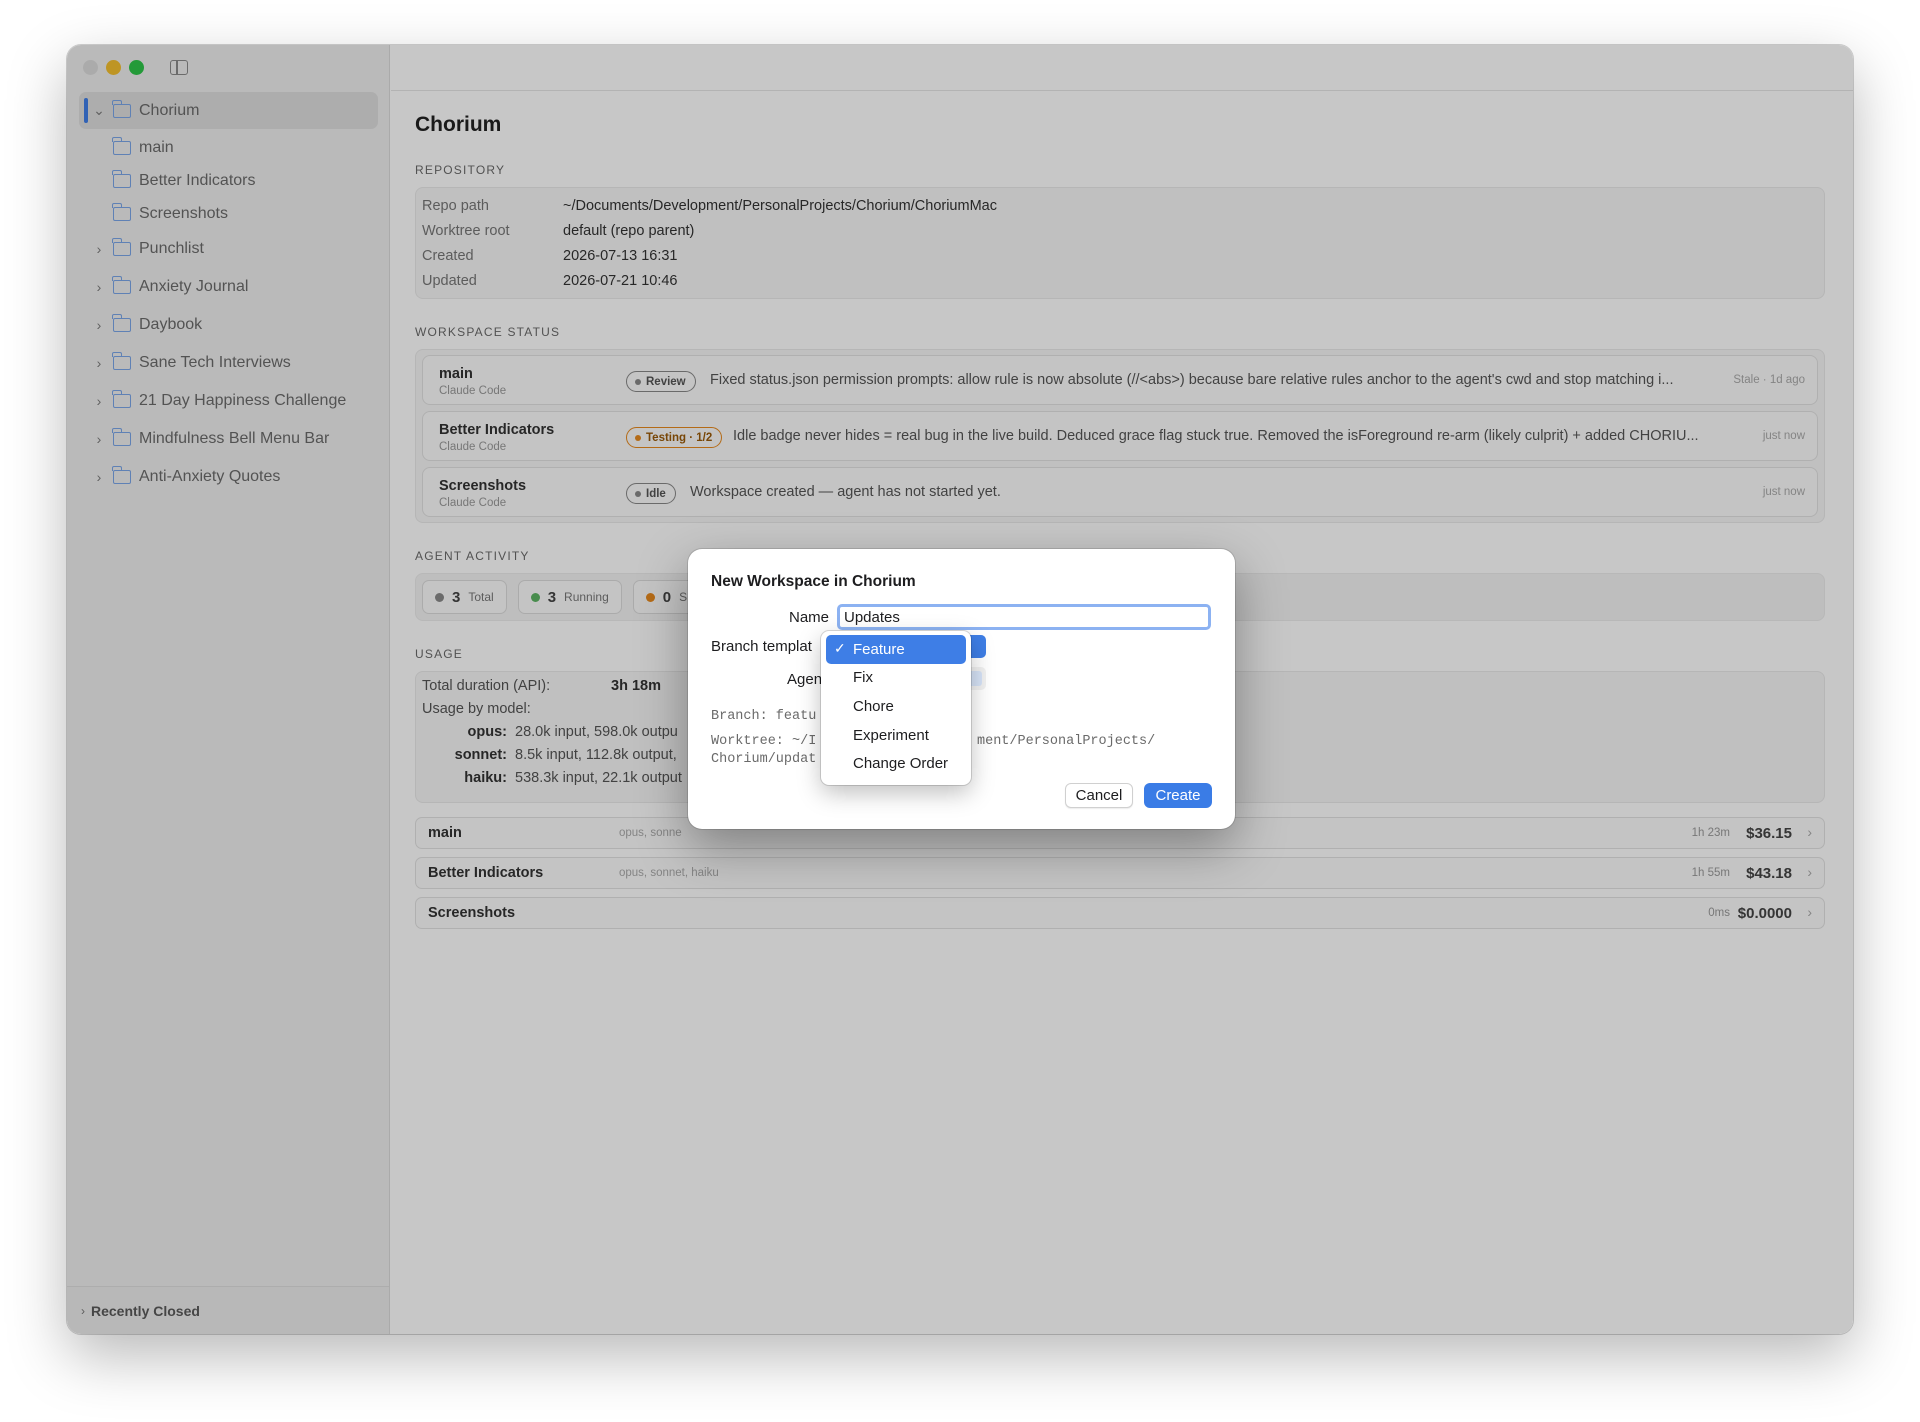 Image resolution: width=1920 pixels, height=1422 pixels. What do you see at coordinates (1120, 280) in the screenshot?
I see `updated-row: Updated 2026-07-21 10:46` at bounding box center [1120, 280].